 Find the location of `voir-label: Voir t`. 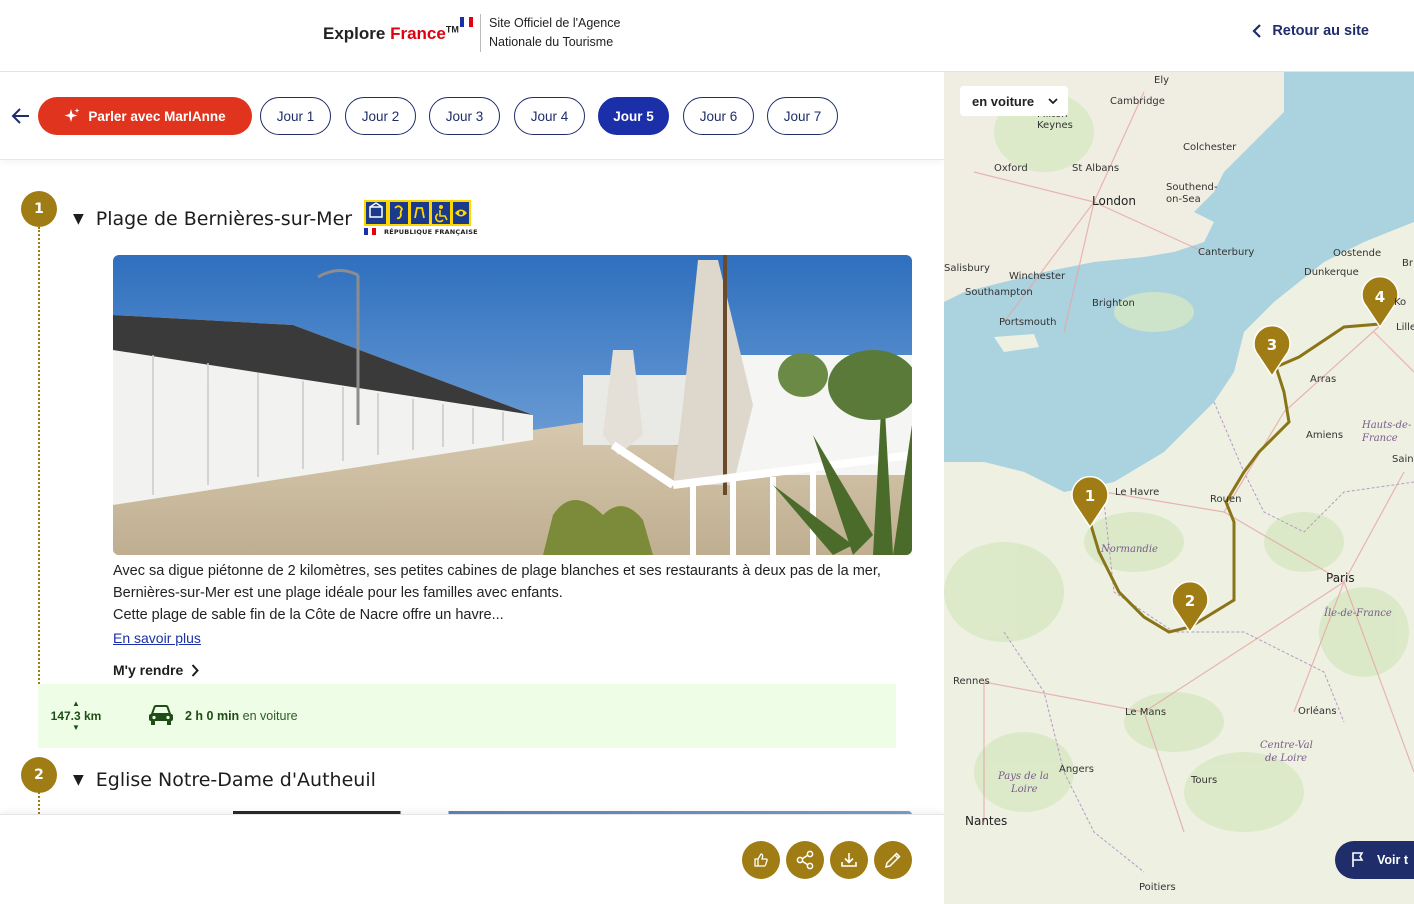

voir-label: Voir t is located at coordinates (1393, 860).